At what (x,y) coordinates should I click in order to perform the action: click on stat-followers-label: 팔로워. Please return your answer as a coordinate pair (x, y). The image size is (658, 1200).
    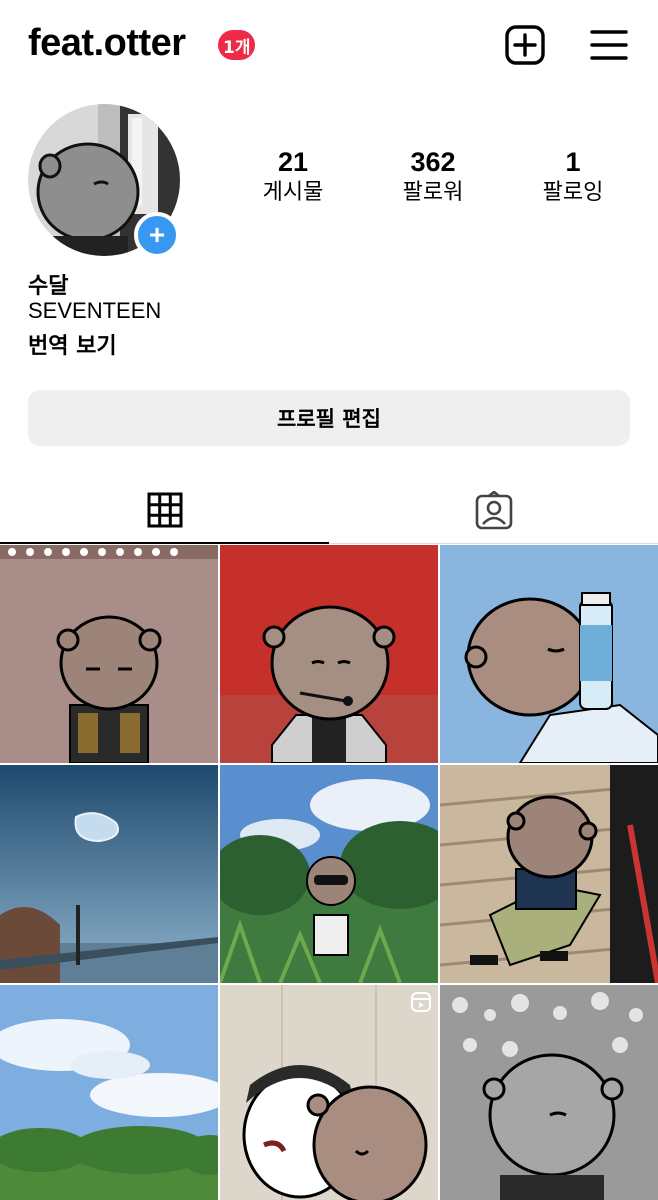
    Looking at the image, I should click on (433, 192).